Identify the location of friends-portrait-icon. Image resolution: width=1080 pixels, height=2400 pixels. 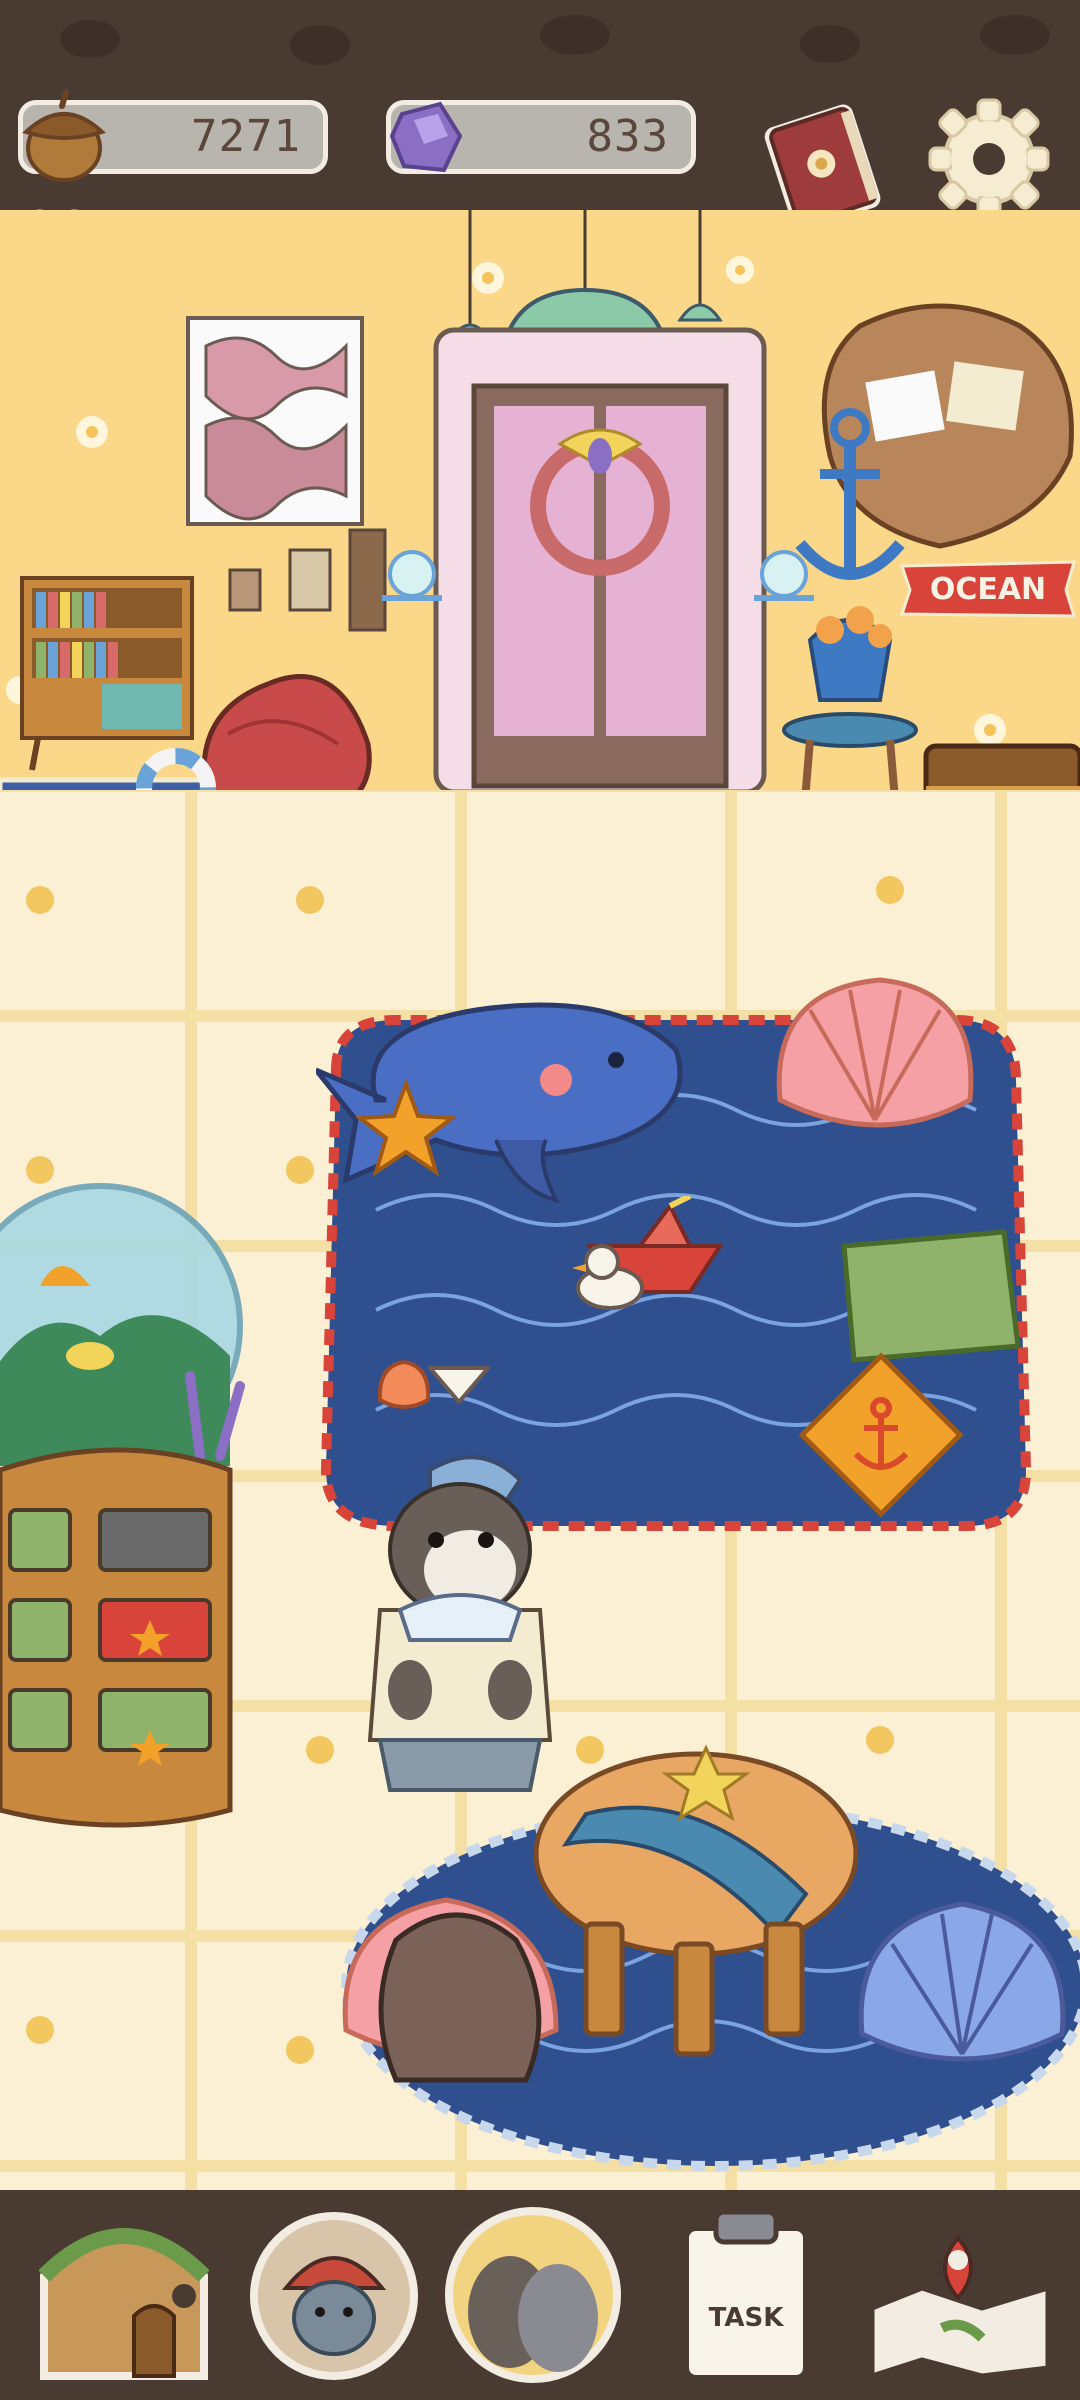
(533, 2295).